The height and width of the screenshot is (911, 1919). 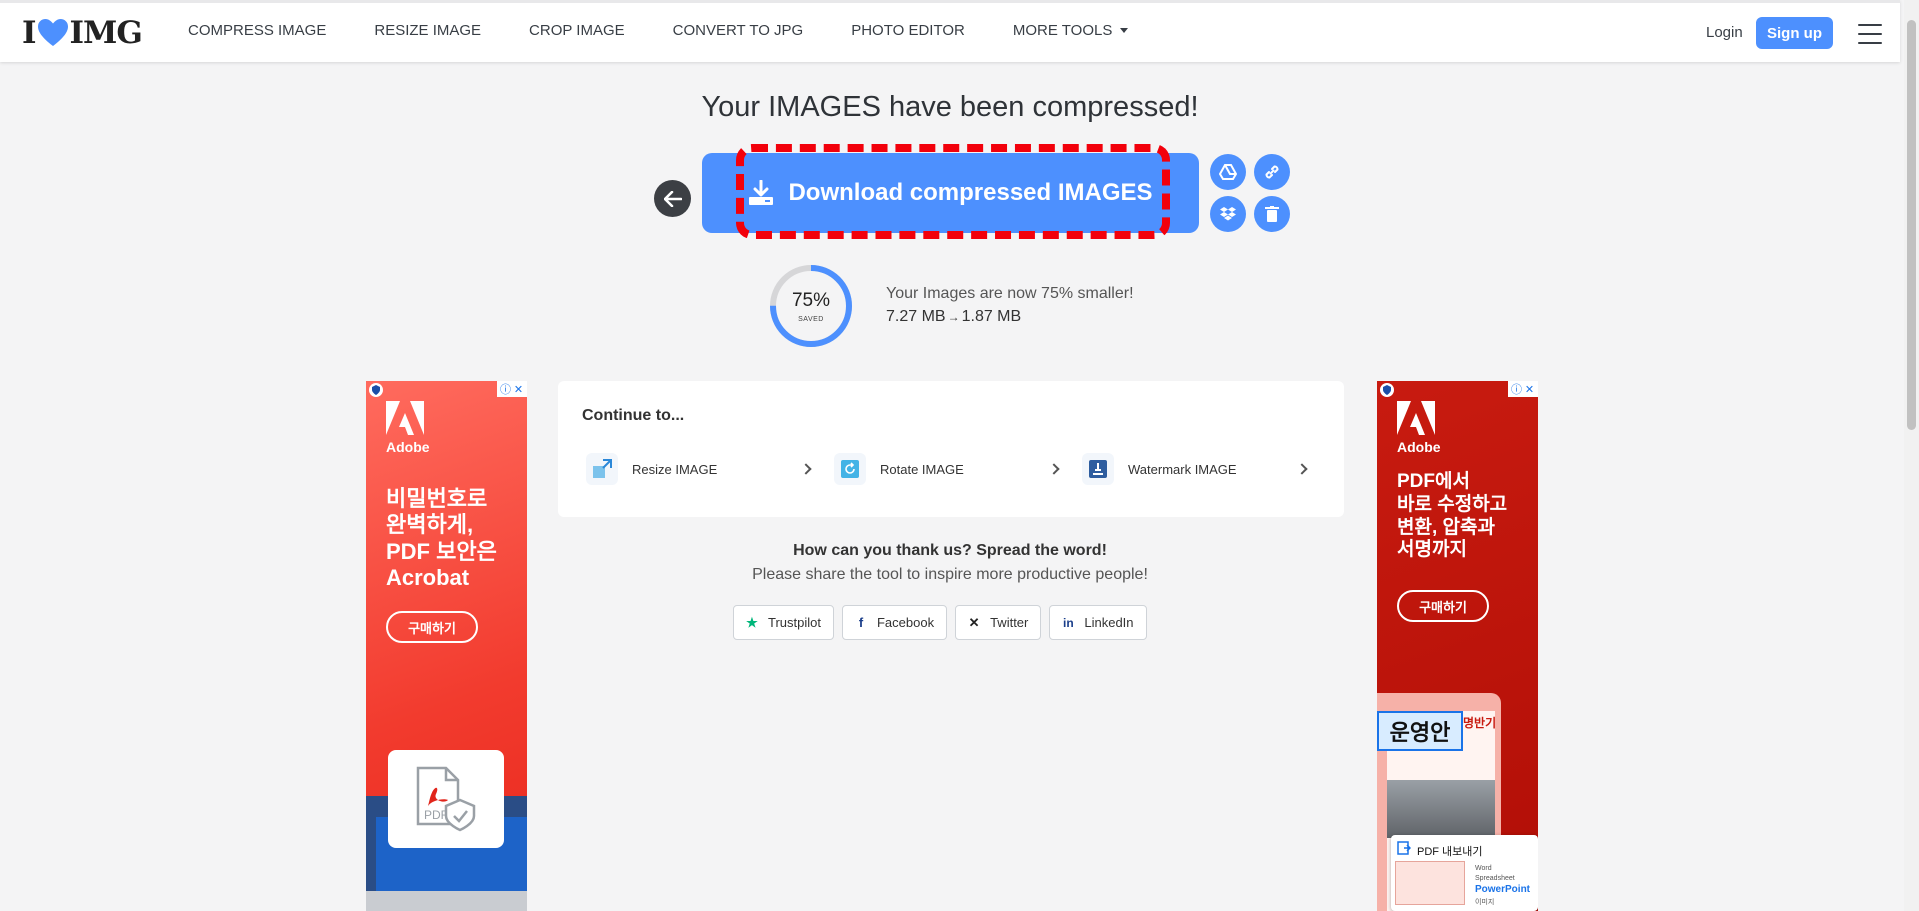 What do you see at coordinates (794, 622) in the screenshot?
I see `share-label: Trustpilot` at bounding box center [794, 622].